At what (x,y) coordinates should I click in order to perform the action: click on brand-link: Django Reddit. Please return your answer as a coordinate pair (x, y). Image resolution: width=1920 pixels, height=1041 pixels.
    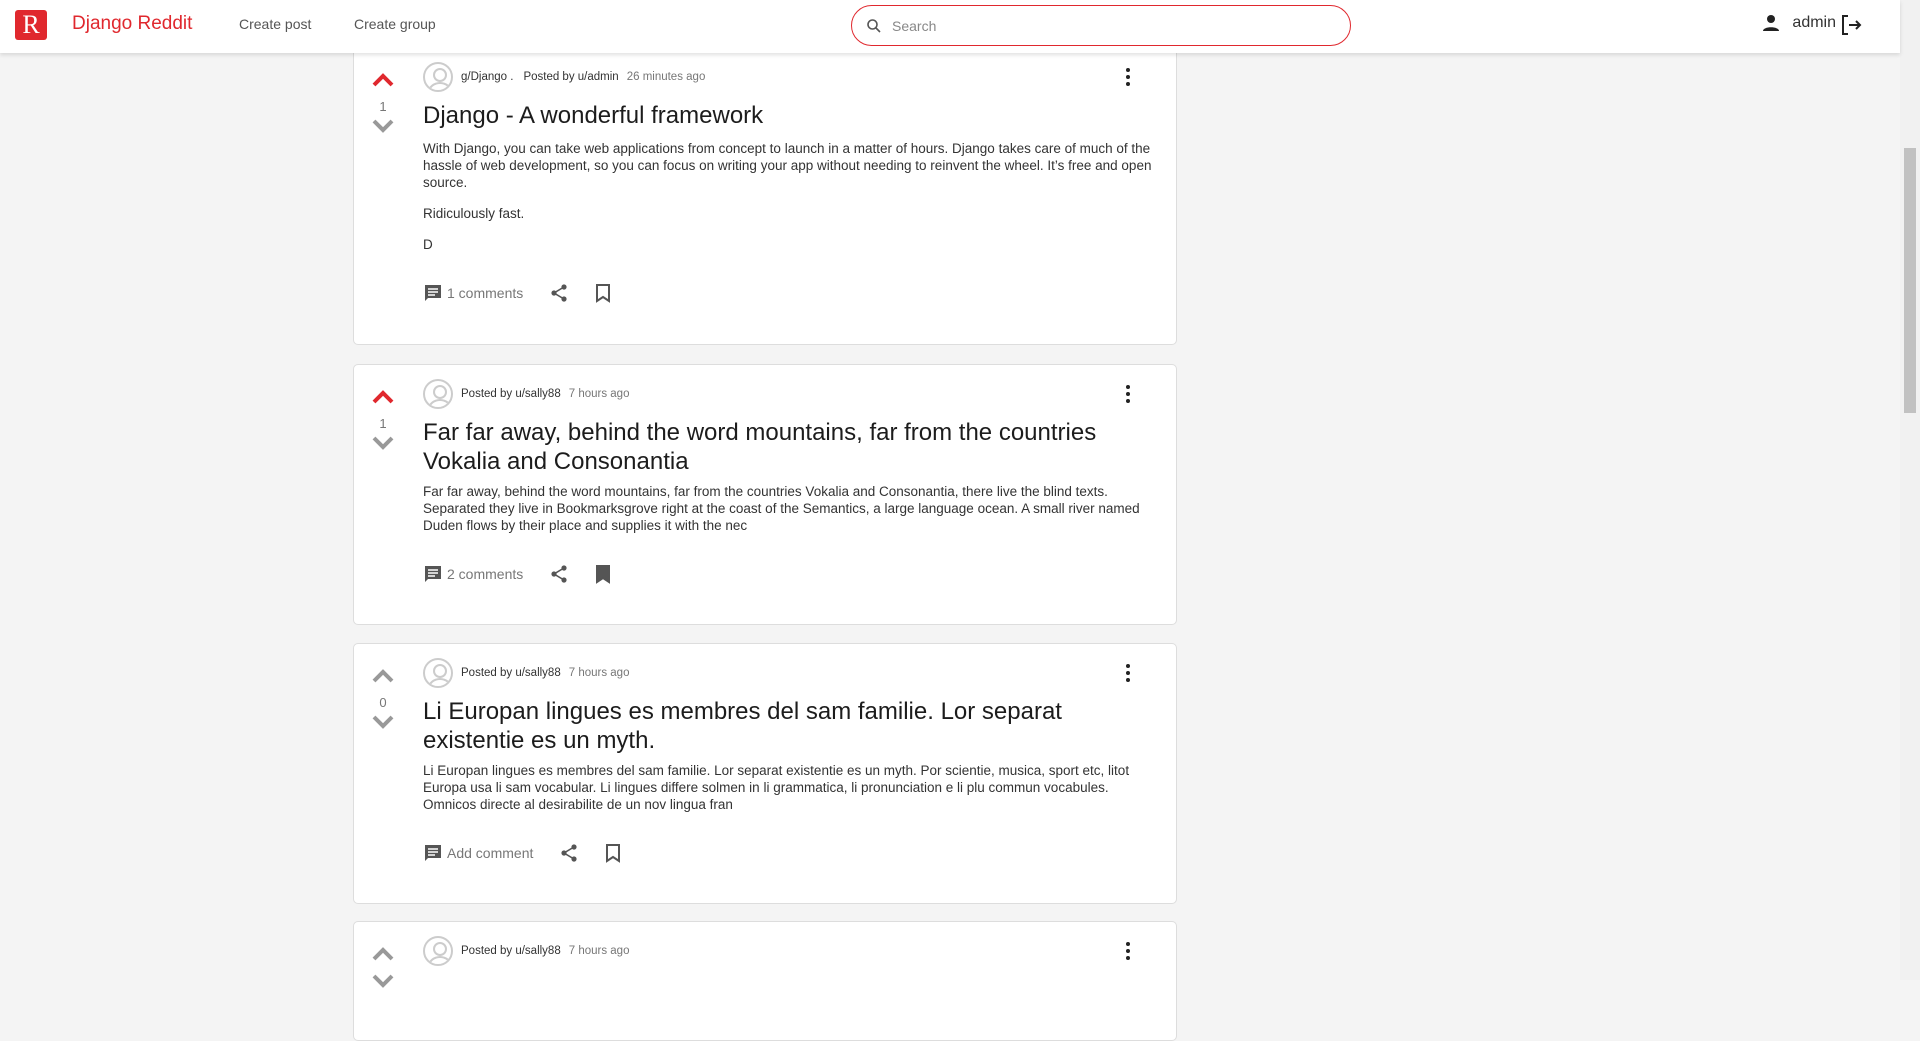
    Looking at the image, I should click on (132, 24).